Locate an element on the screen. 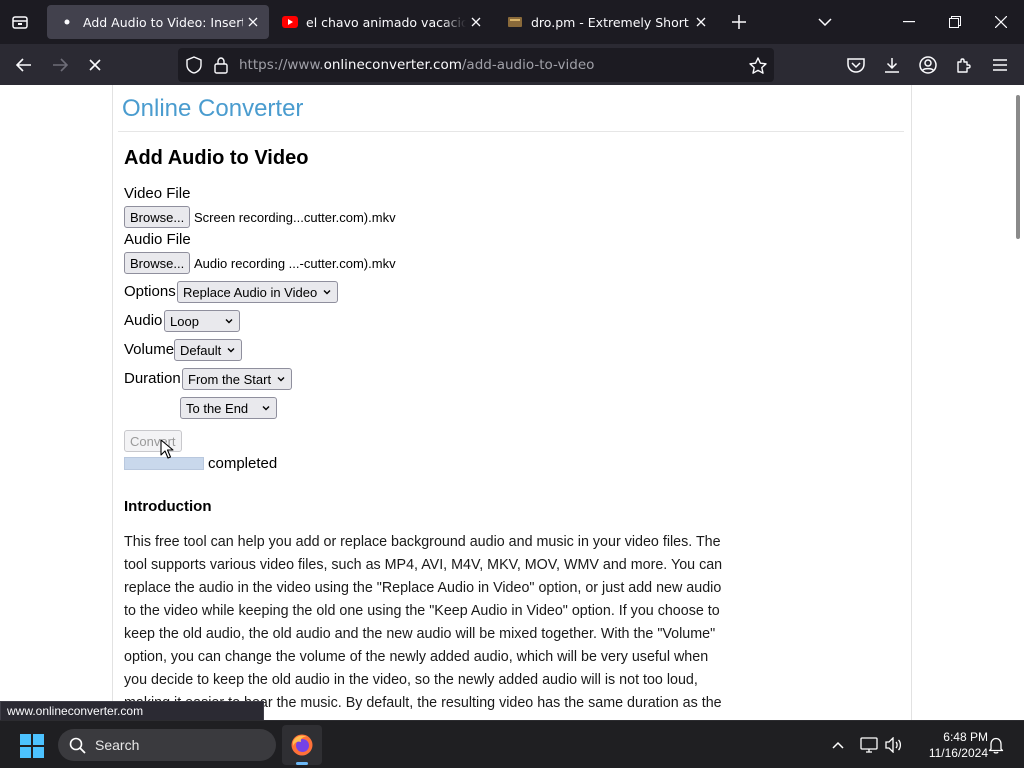  close-window-button is located at coordinates (1001, 22).